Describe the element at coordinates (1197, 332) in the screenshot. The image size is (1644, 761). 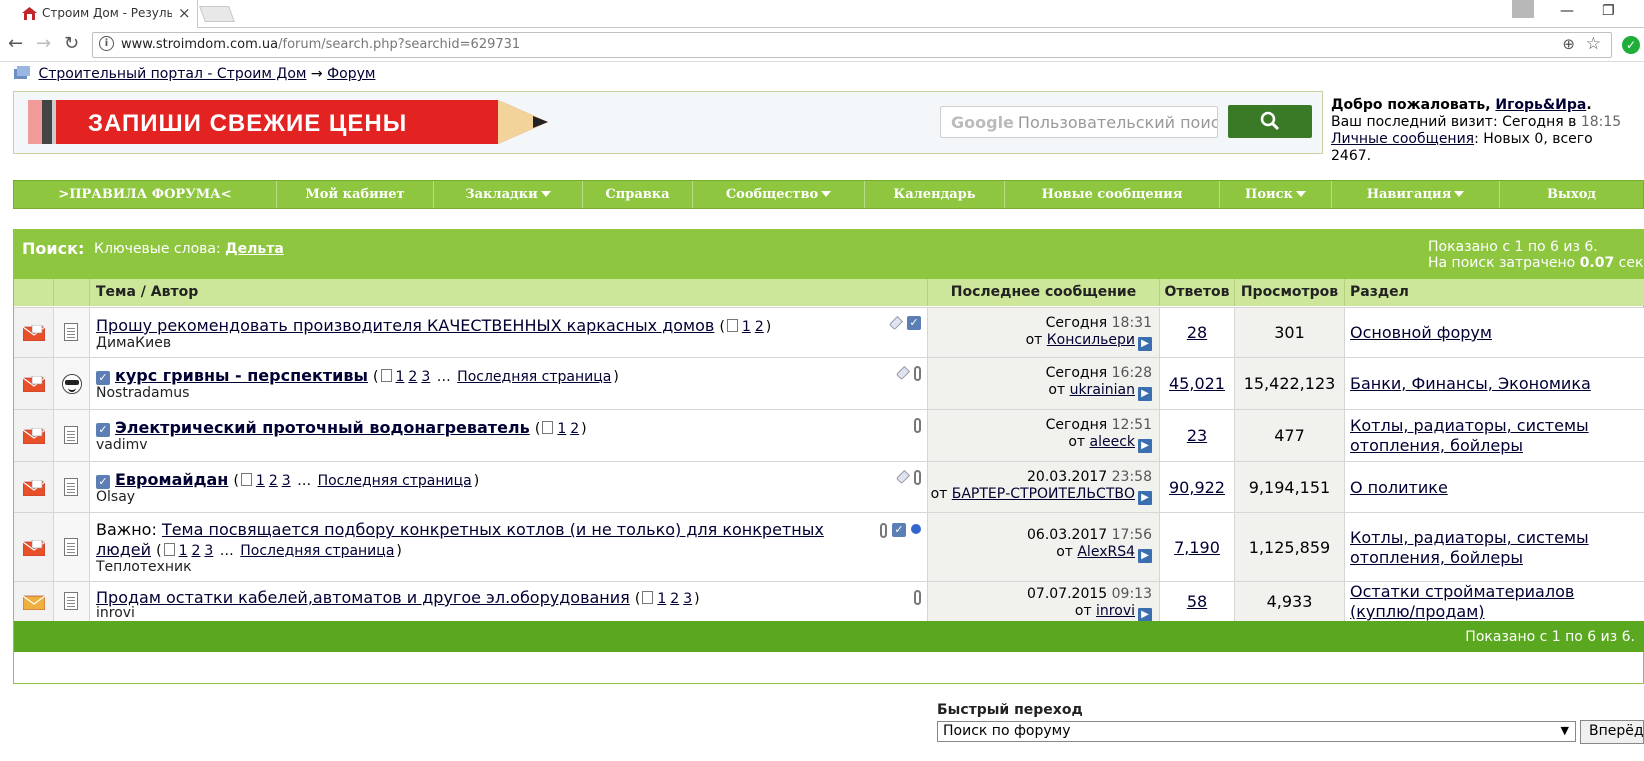
I see `replies-count-link: 28` at that location.